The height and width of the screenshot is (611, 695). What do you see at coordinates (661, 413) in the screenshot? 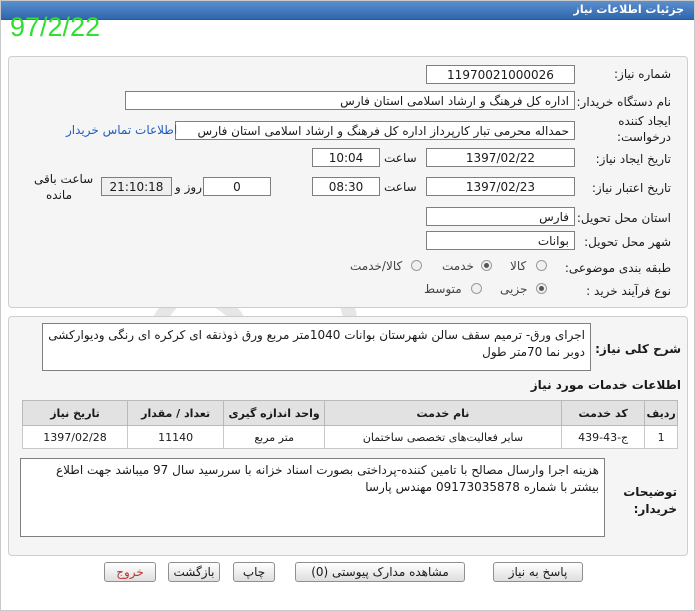
I see `col-header-row-number: ردیف` at bounding box center [661, 413].